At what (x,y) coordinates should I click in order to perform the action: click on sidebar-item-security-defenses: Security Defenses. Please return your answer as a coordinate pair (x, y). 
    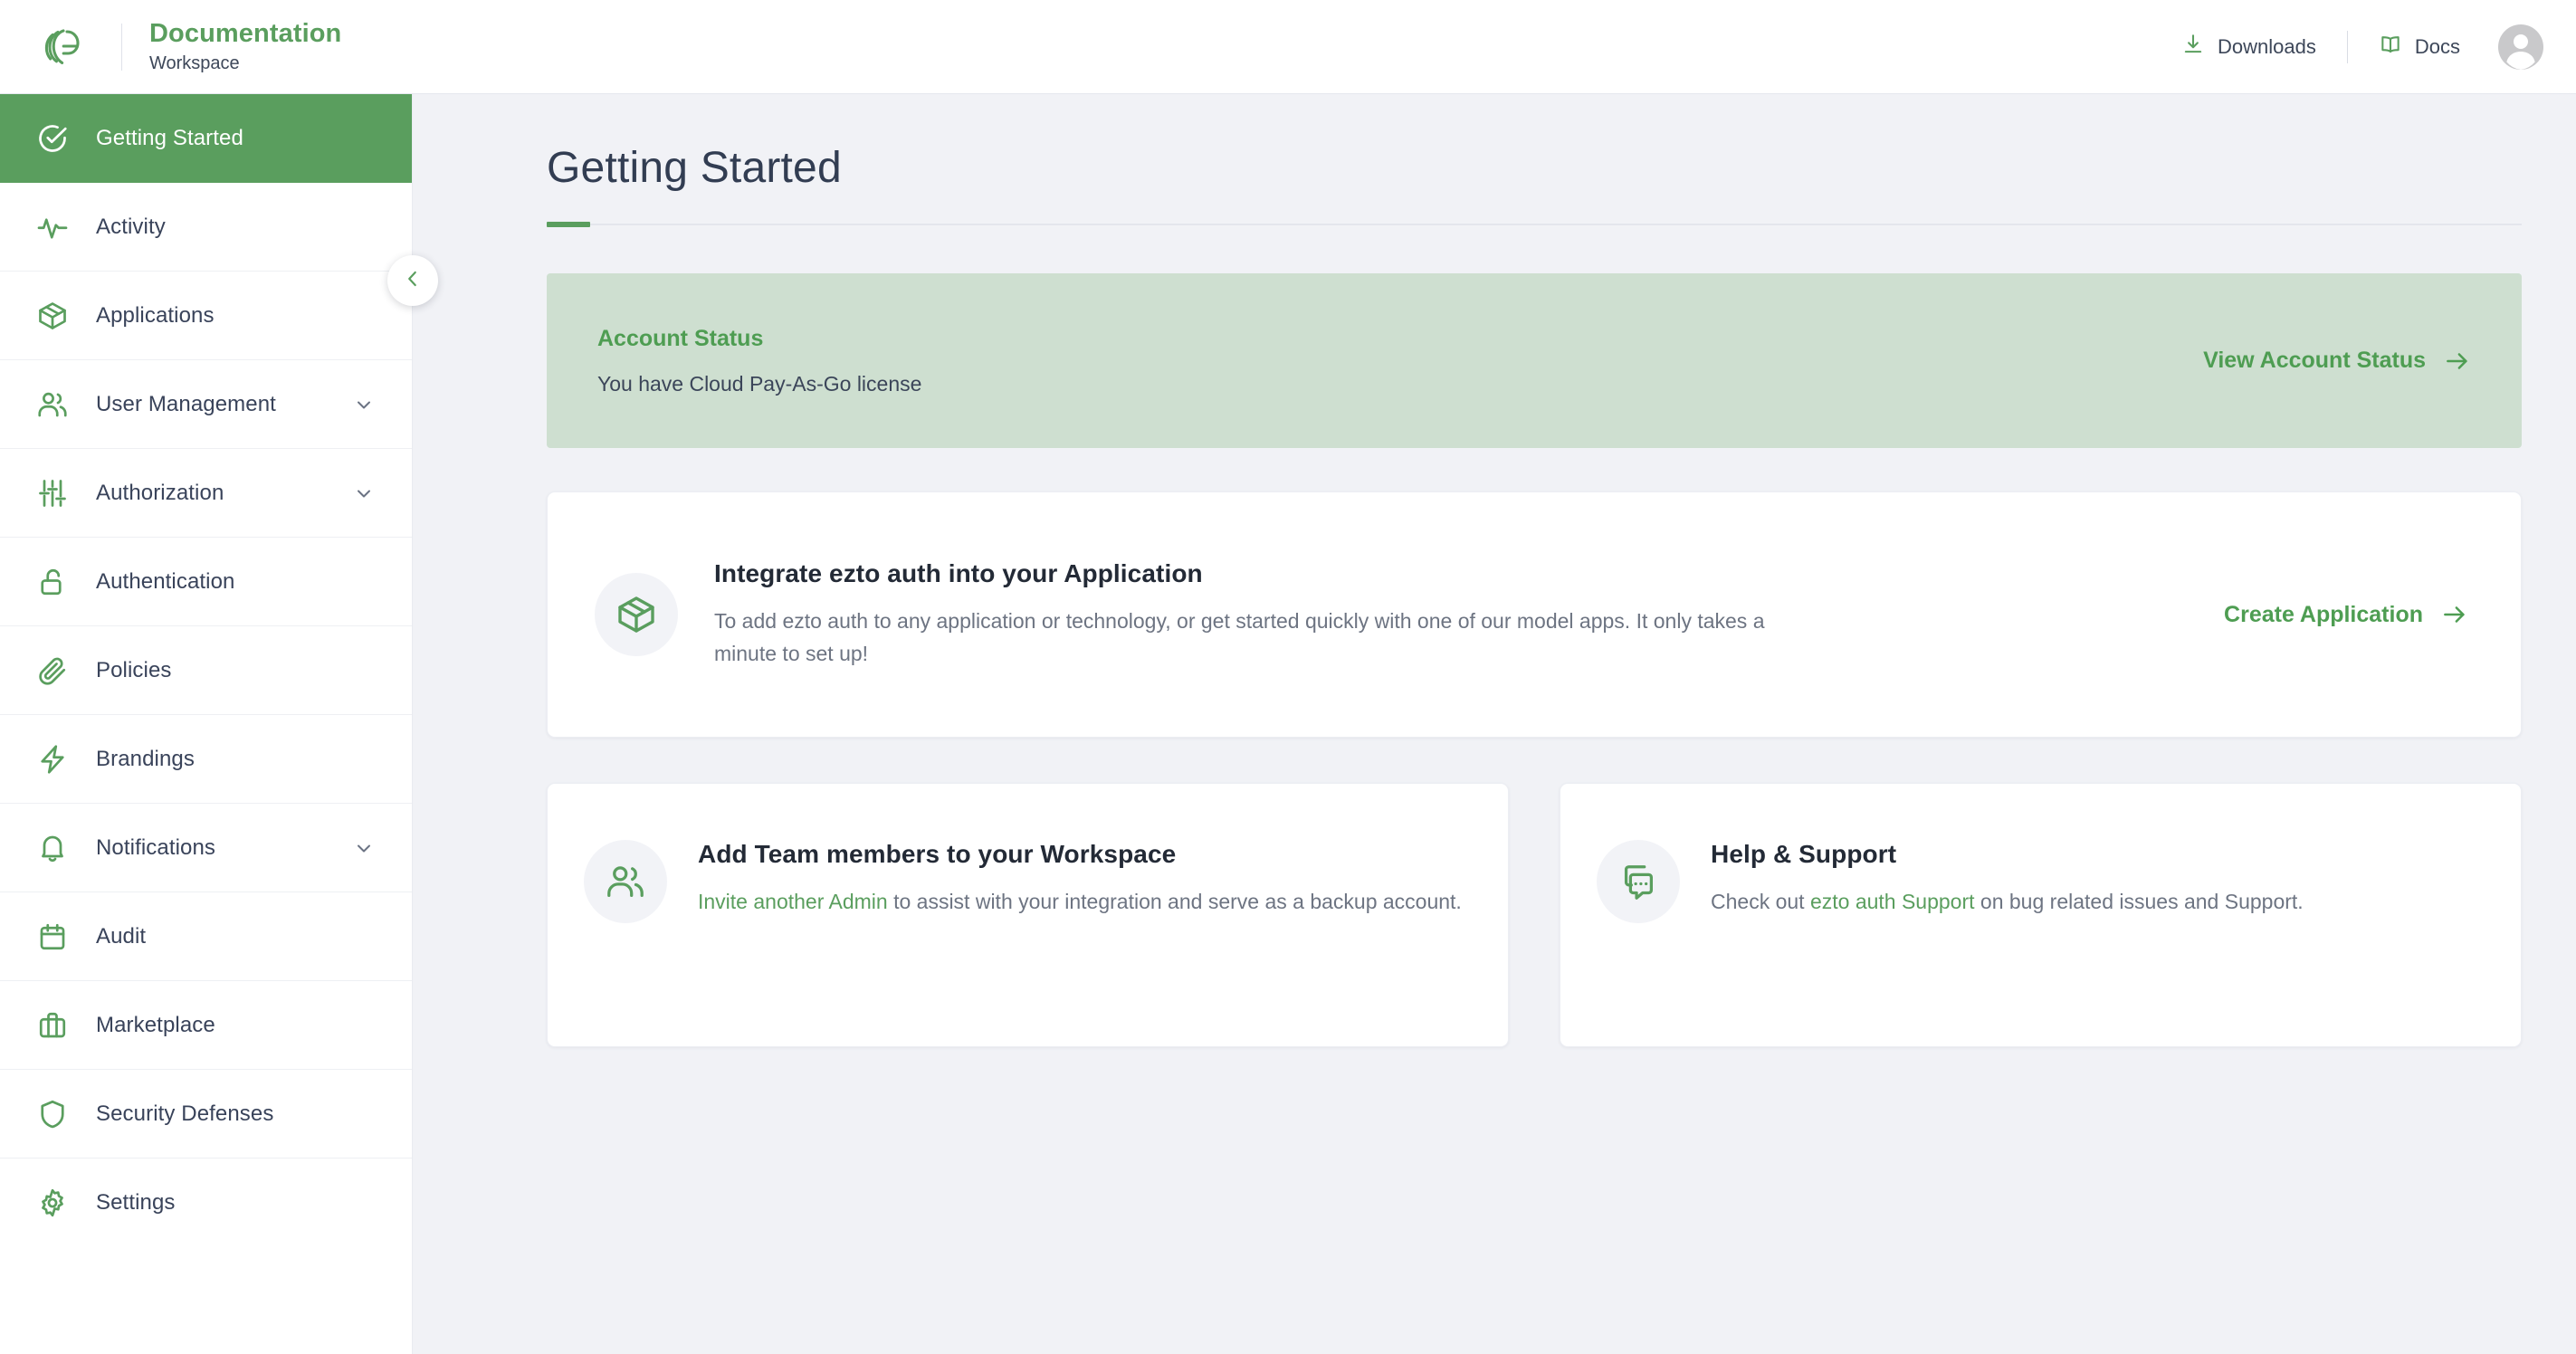
    Looking at the image, I should click on (206, 1114).